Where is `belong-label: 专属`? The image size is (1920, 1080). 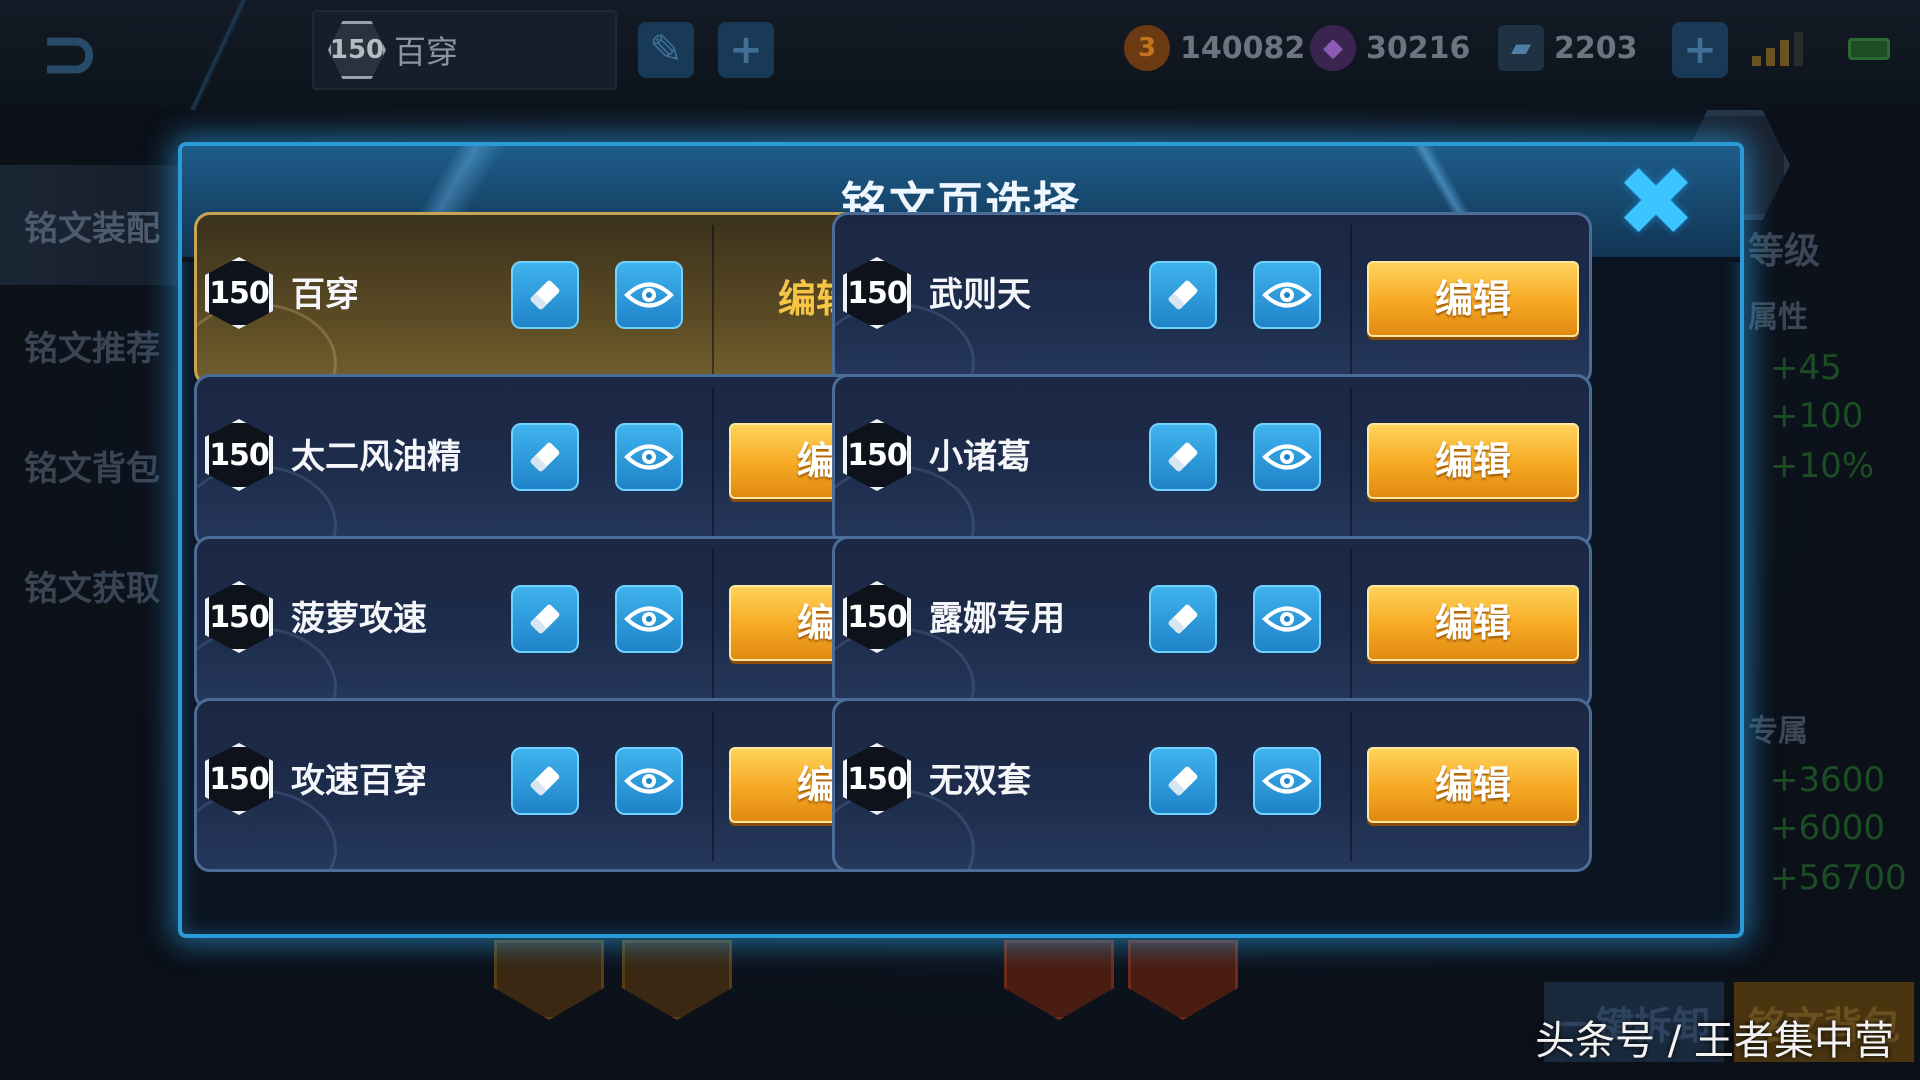 belong-label: 专属 is located at coordinates (1778, 731).